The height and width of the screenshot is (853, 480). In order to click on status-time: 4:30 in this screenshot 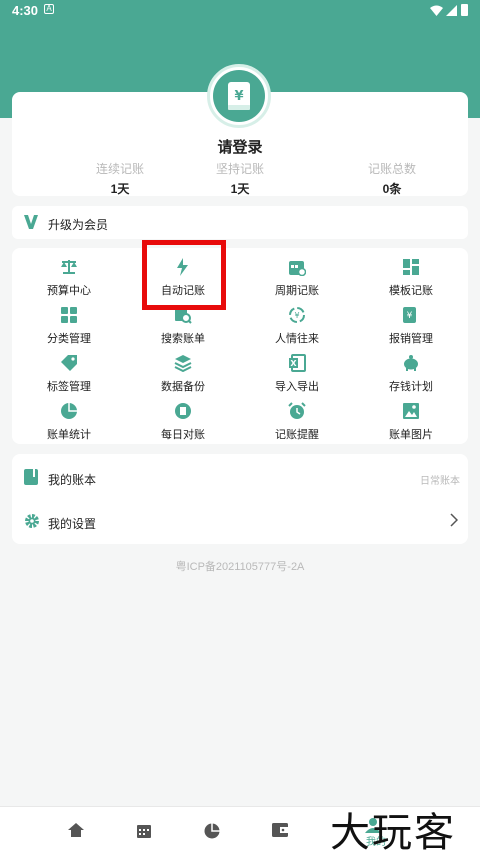, I will do `click(25, 10)`.